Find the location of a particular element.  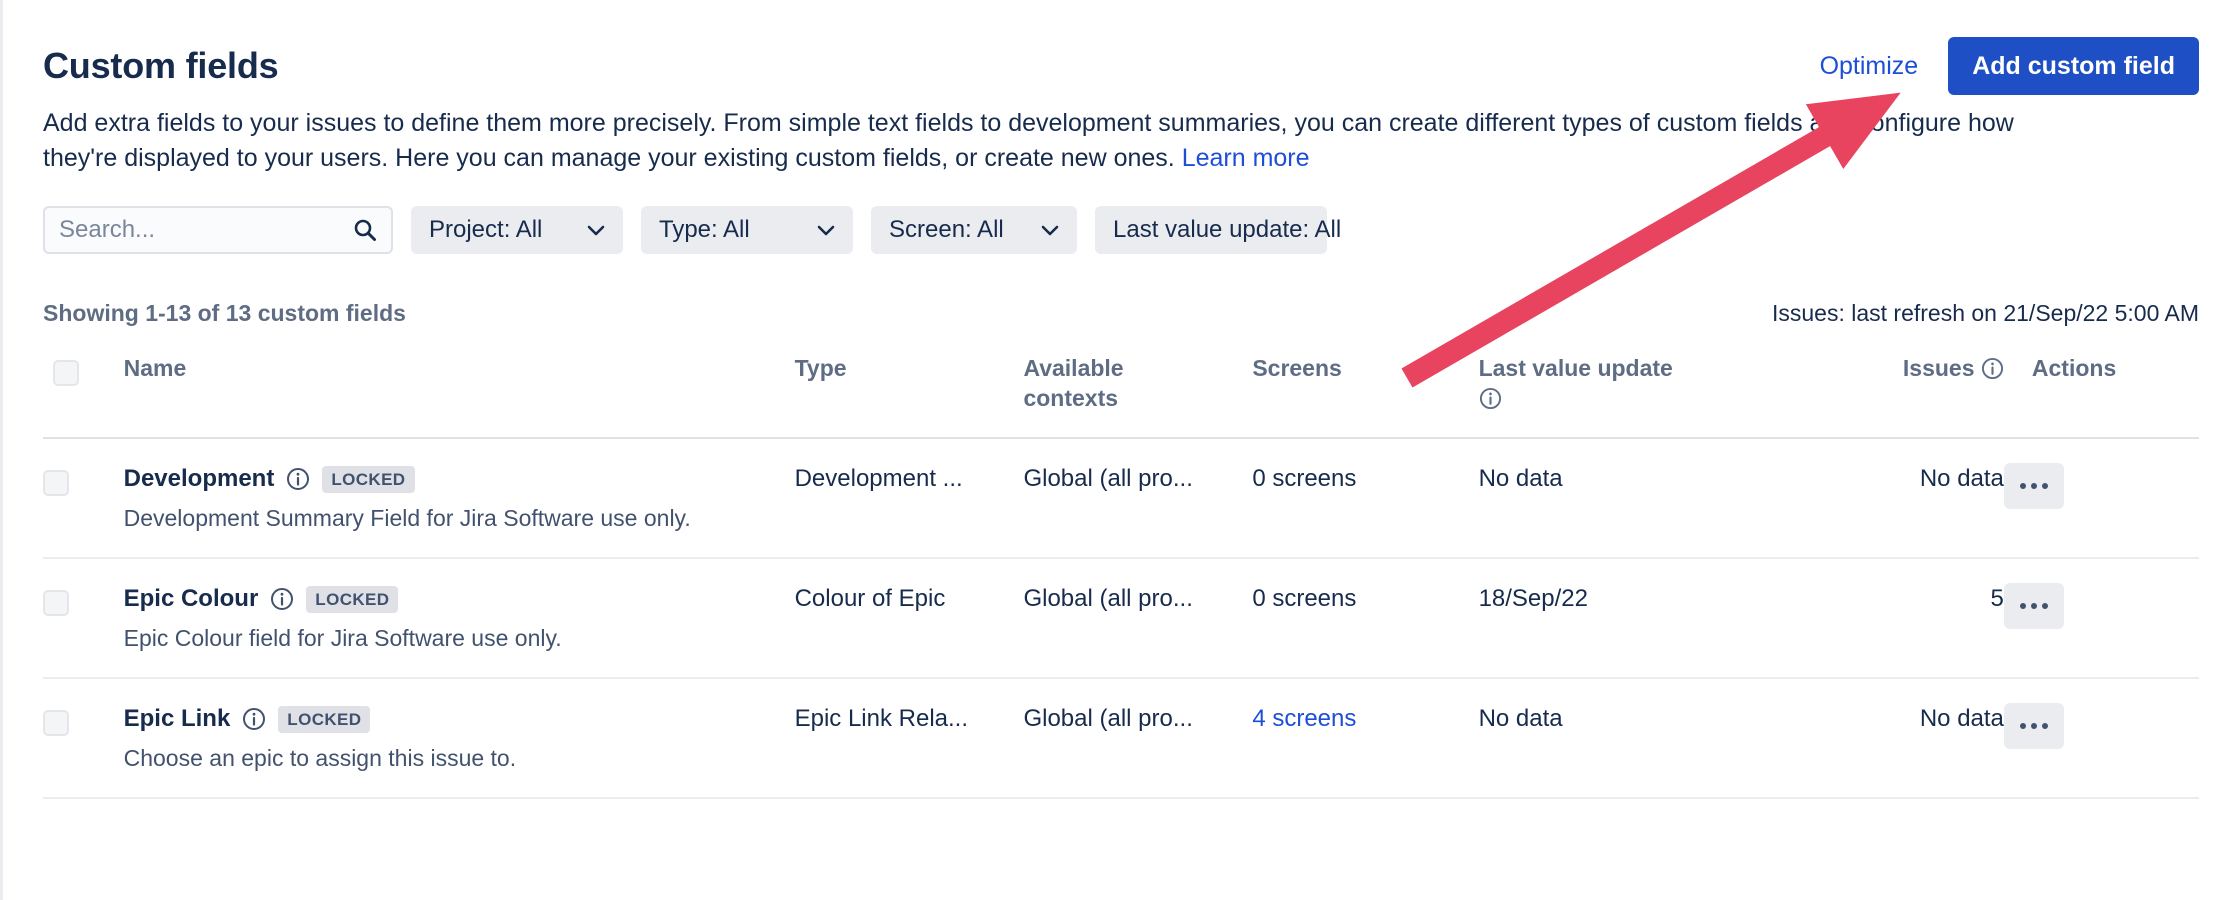

filter-screen-label: Screen: All is located at coordinates (946, 229).